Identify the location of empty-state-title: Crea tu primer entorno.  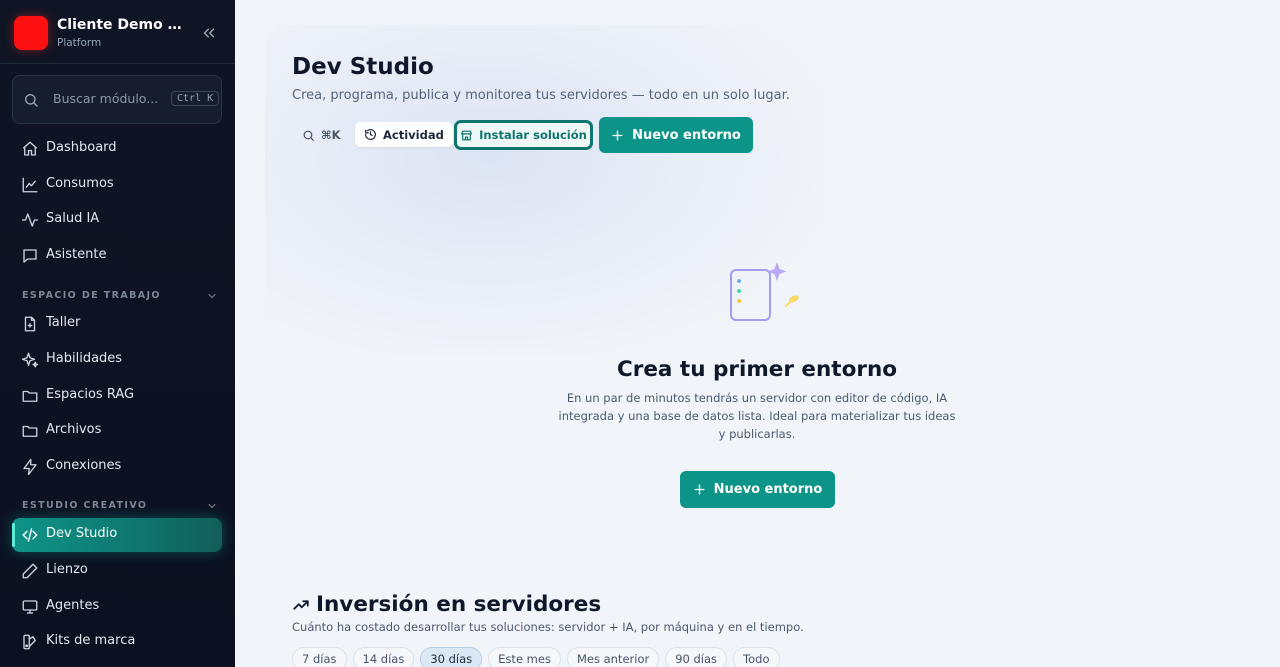
(757, 369).